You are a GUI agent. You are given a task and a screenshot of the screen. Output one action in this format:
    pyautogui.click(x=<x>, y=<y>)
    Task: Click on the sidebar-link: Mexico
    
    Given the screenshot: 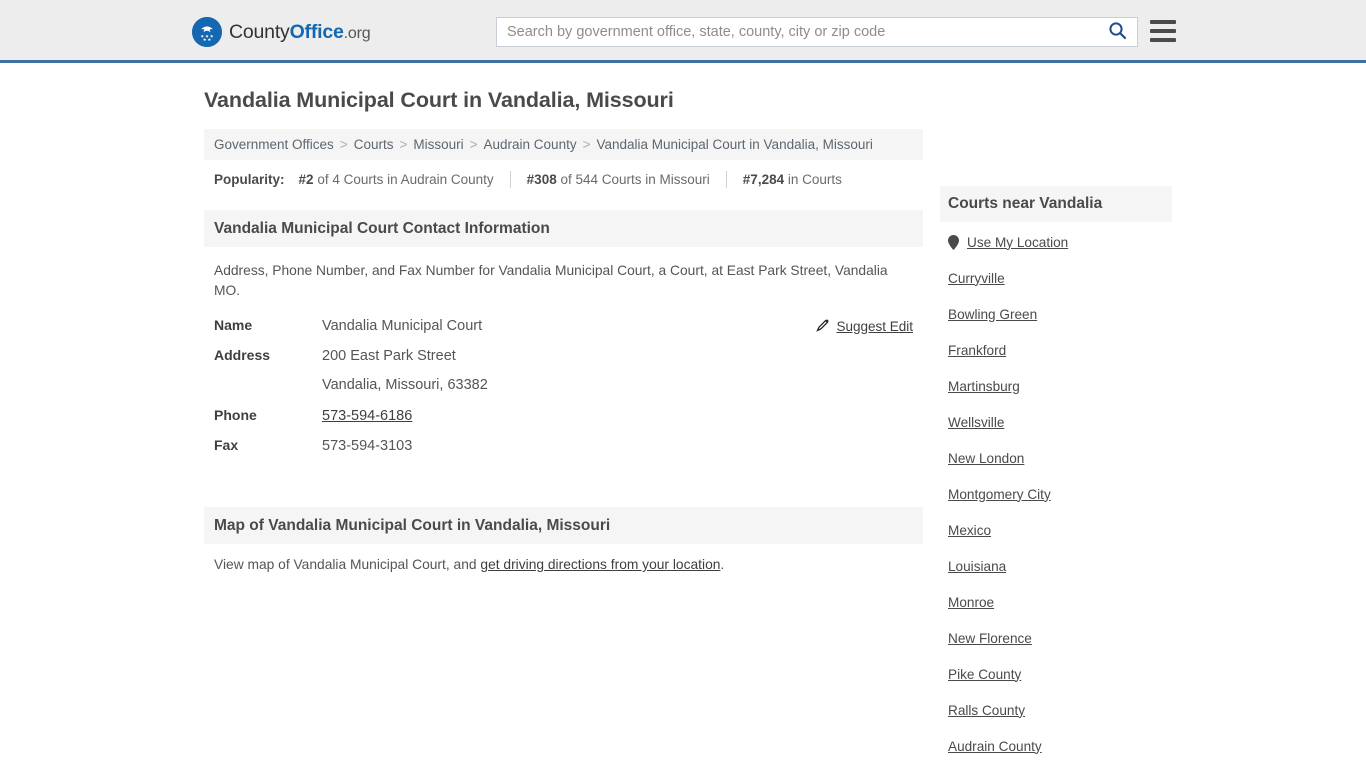 What is the action you would take?
    pyautogui.click(x=969, y=530)
    